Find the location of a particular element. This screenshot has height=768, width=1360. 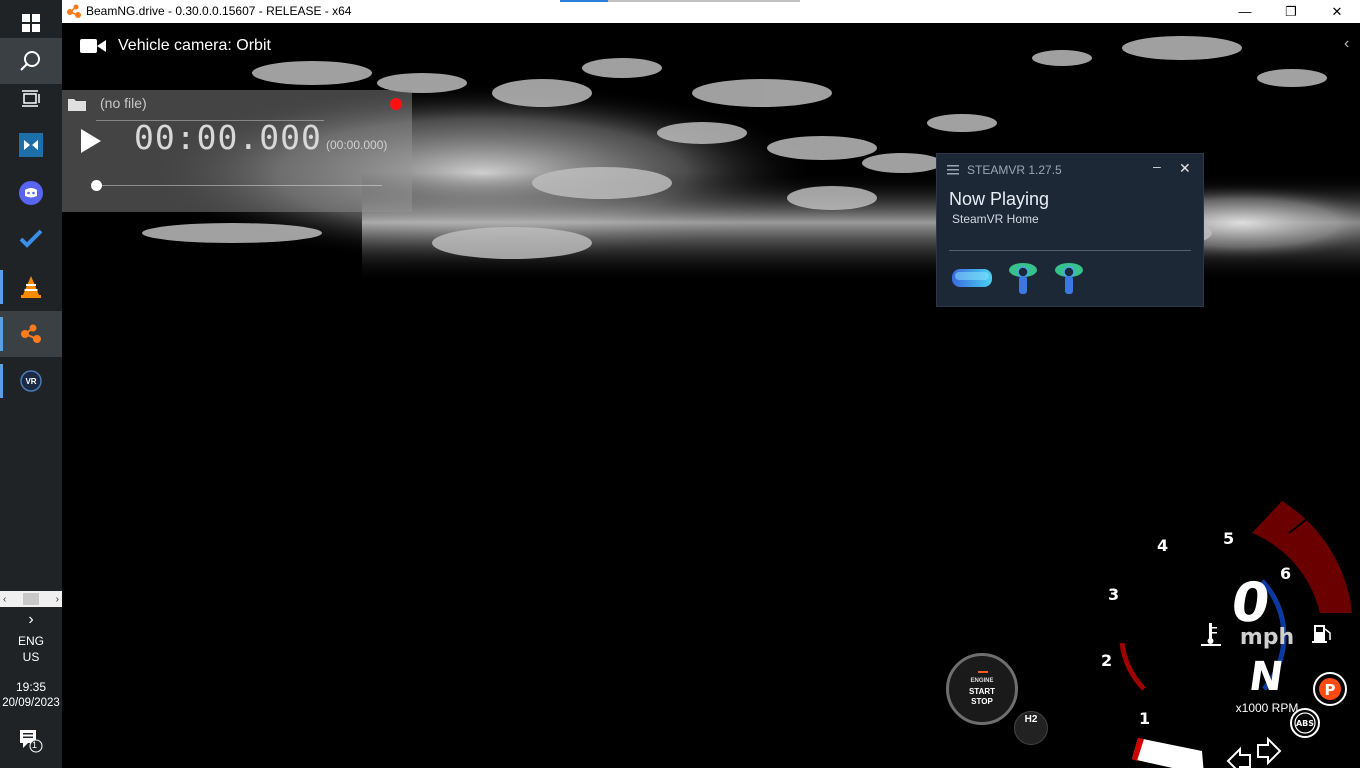

dolby-access-icon is located at coordinates (31, 145).